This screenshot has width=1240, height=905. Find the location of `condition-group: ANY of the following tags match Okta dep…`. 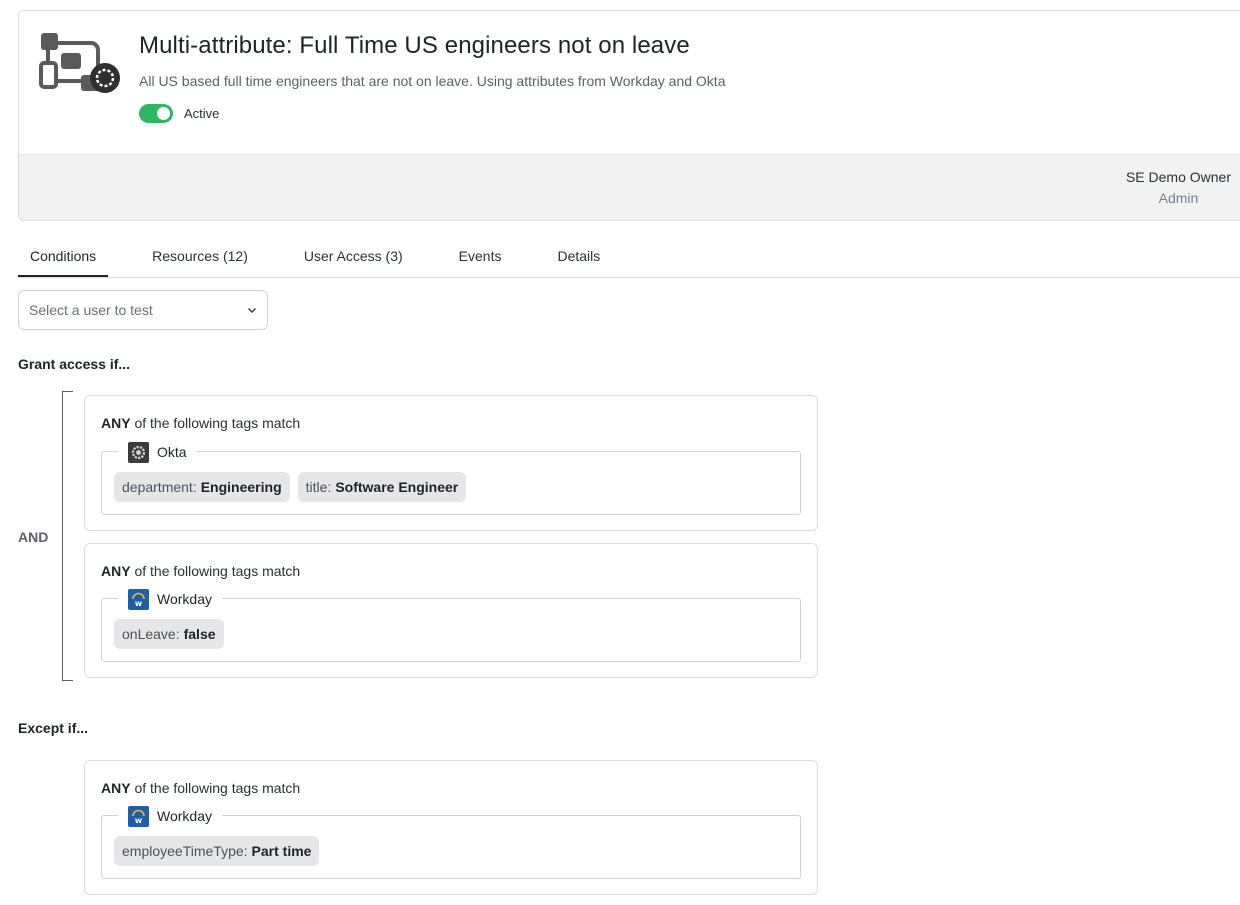

condition-group: ANY of the following tags match Okta dep… is located at coordinates (451, 463).